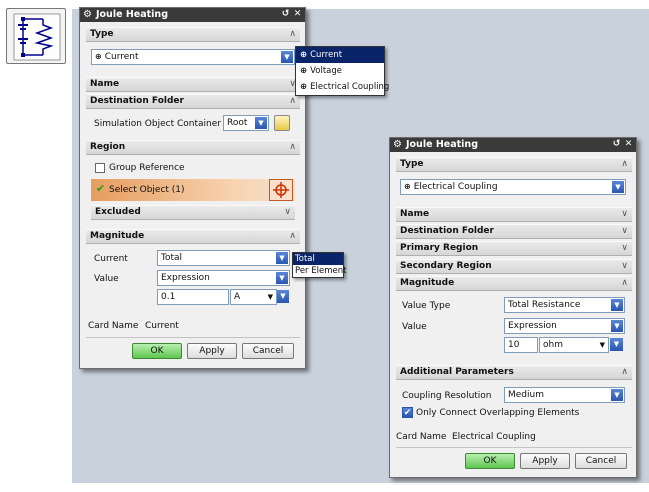  Describe the element at coordinates (172, 258) in the screenshot. I see `current-value: Total` at that location.